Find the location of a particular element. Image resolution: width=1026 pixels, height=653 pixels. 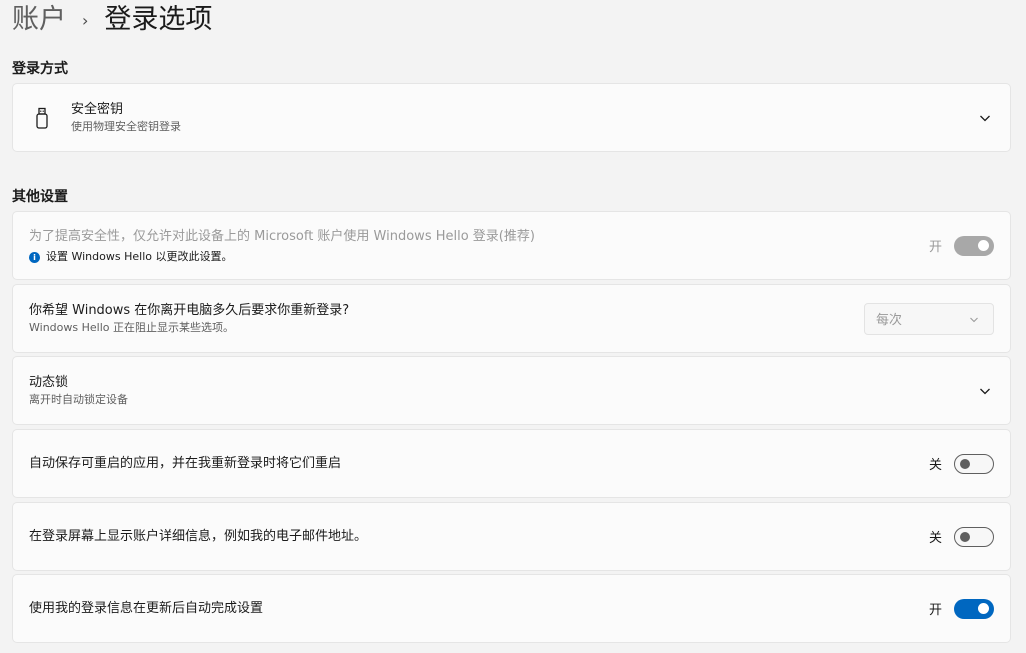

restart-apps-toggle-wrap: 关 is located at coordinates (961, 463).